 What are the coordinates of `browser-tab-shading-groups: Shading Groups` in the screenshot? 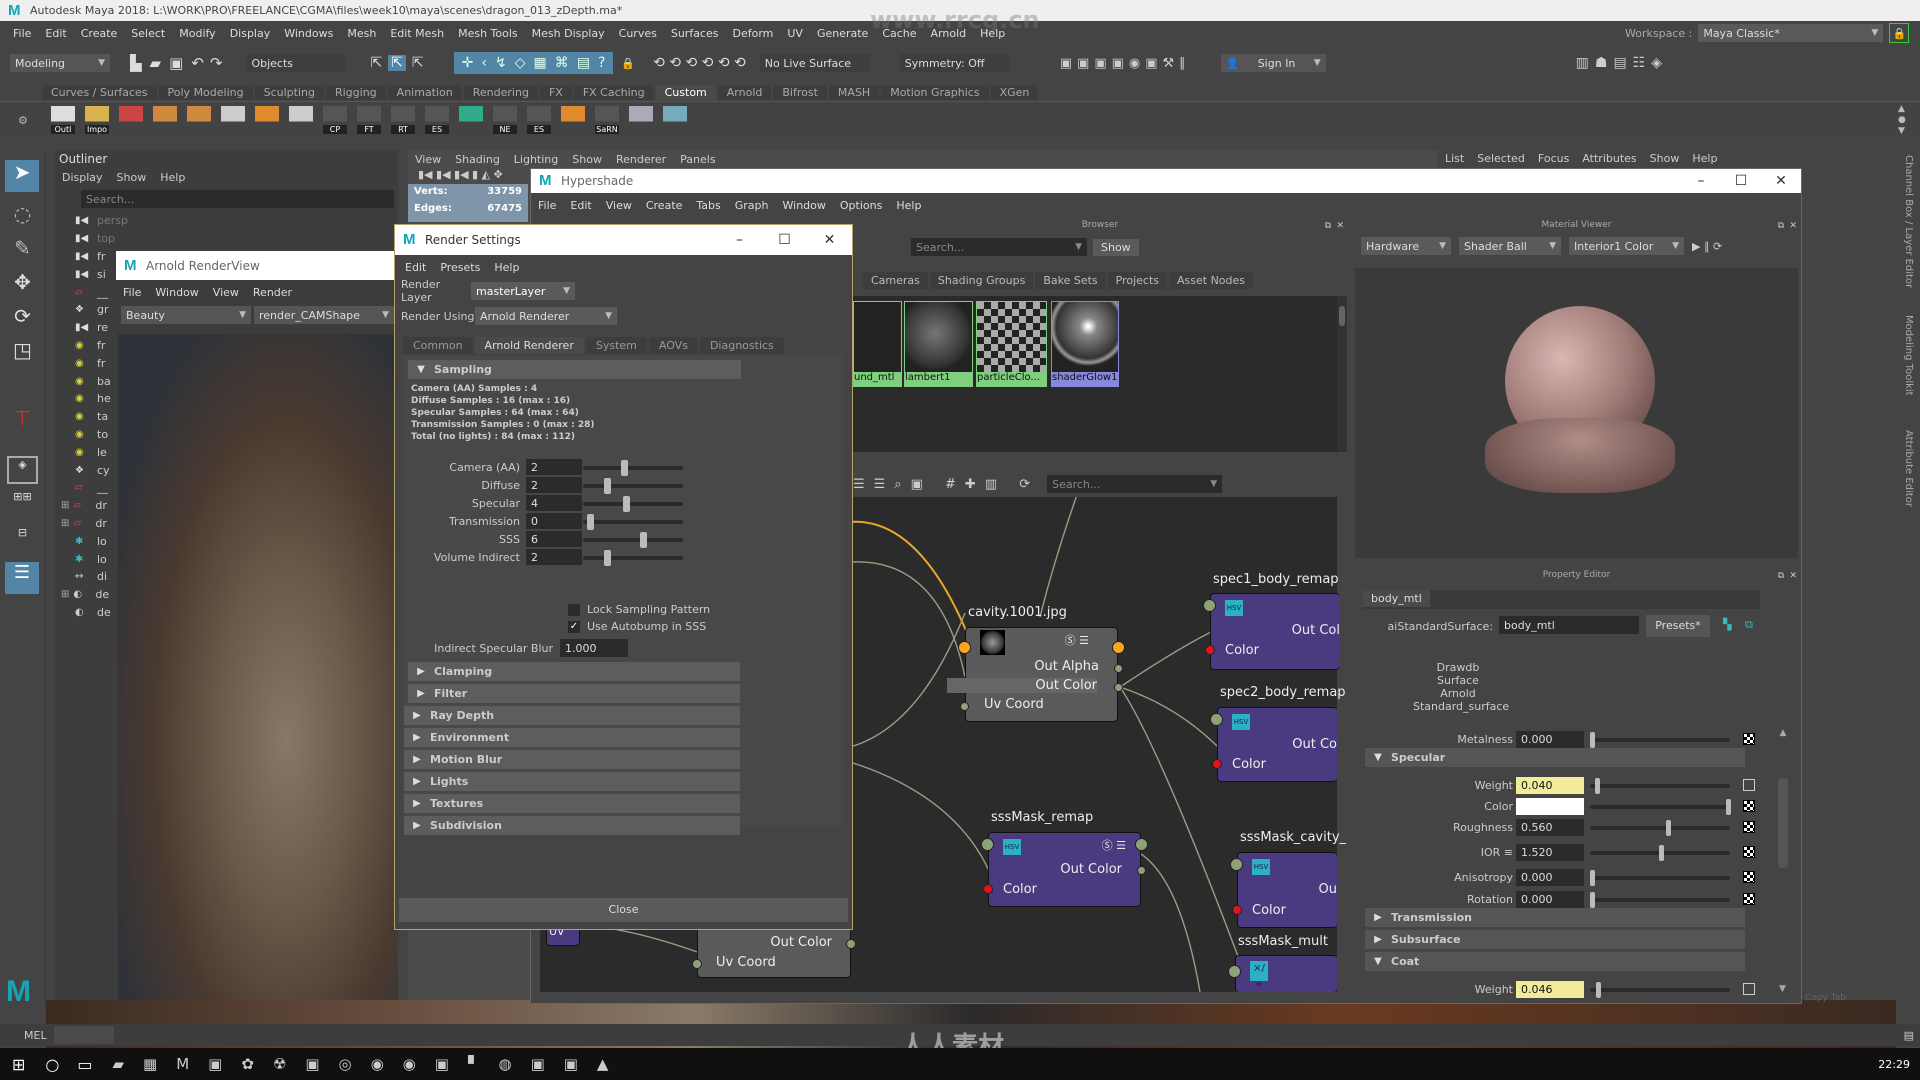 It's located at (981, 280).